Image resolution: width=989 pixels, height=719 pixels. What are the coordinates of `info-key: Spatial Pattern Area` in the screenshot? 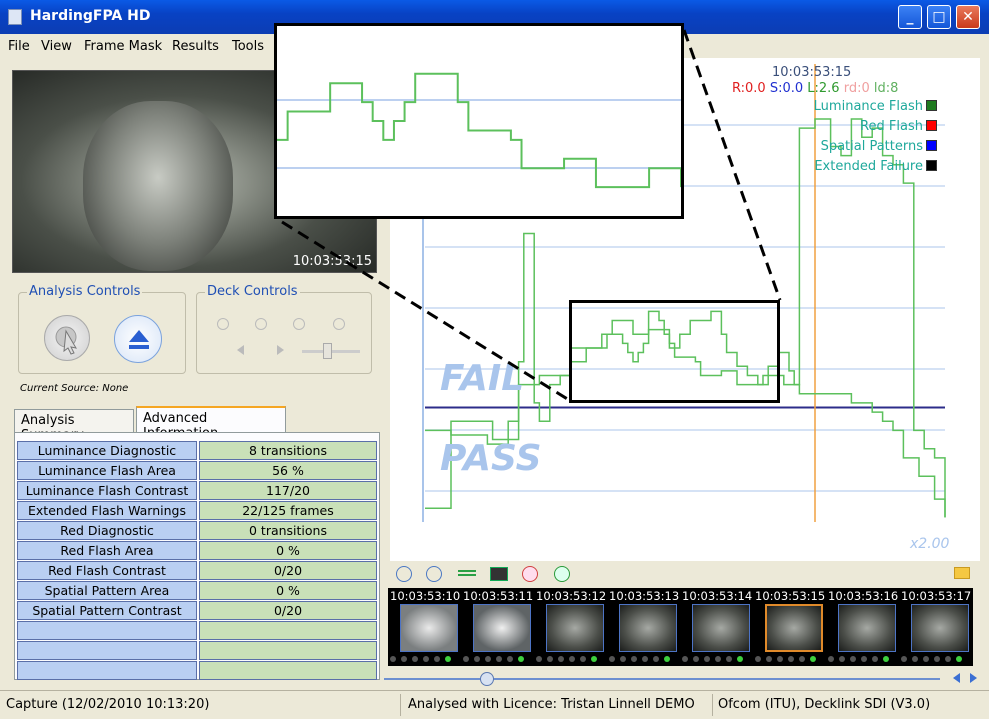 It's located at (107, 590).